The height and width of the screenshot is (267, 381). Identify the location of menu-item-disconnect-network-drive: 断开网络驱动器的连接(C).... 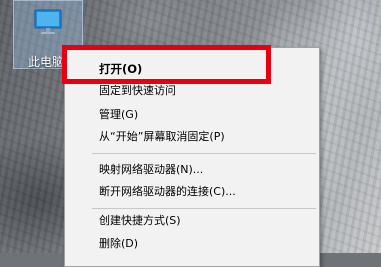
(192, 192).